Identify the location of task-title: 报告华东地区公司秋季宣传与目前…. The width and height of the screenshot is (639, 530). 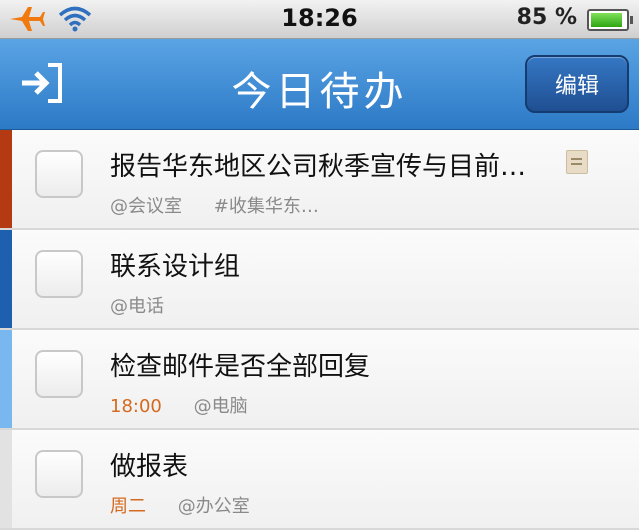
(318, 167).